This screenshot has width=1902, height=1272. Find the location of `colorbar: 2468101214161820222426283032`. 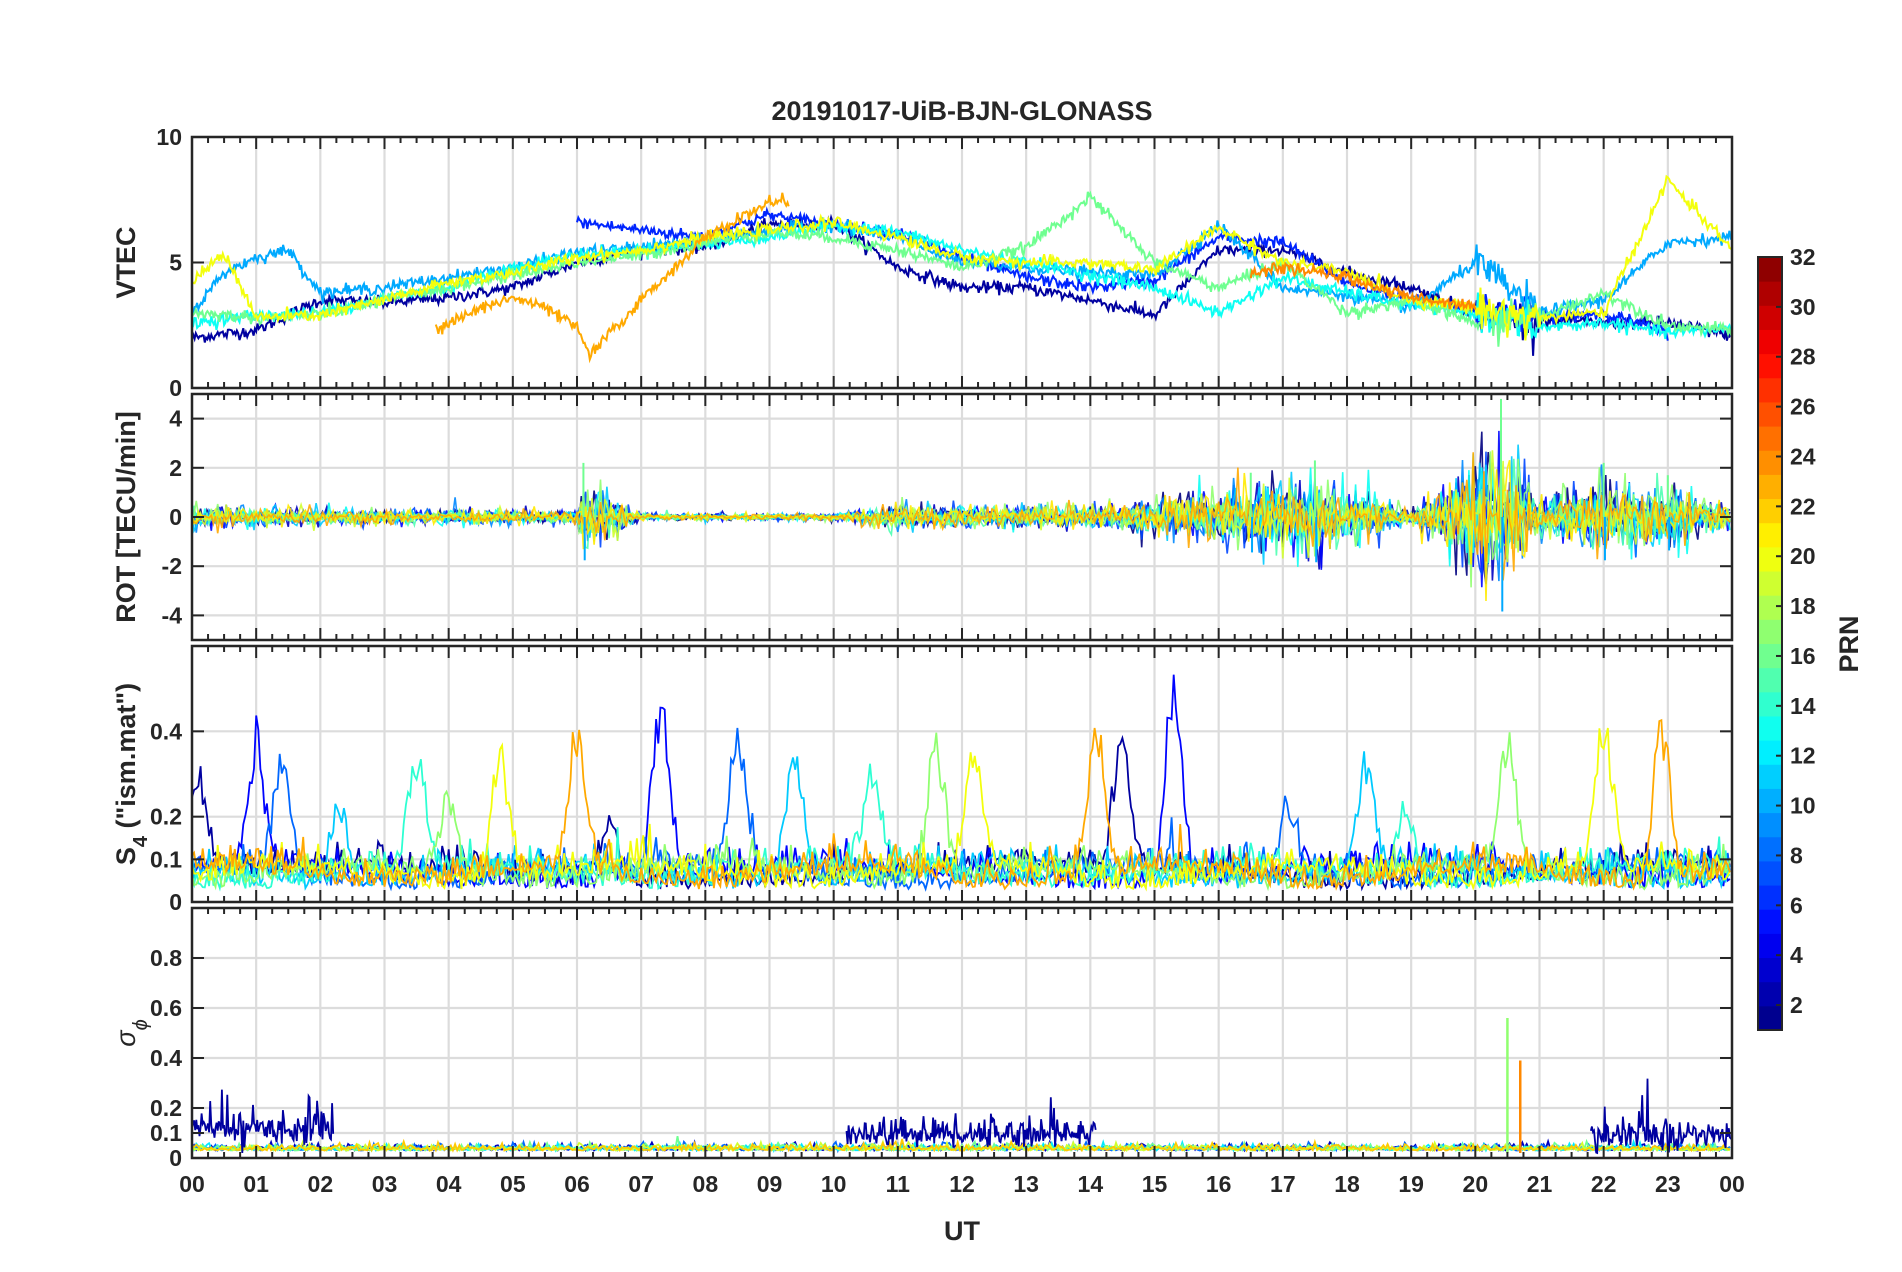

colorbar: 2468101214161820222426283032 is located at coordinates (1786, 637).